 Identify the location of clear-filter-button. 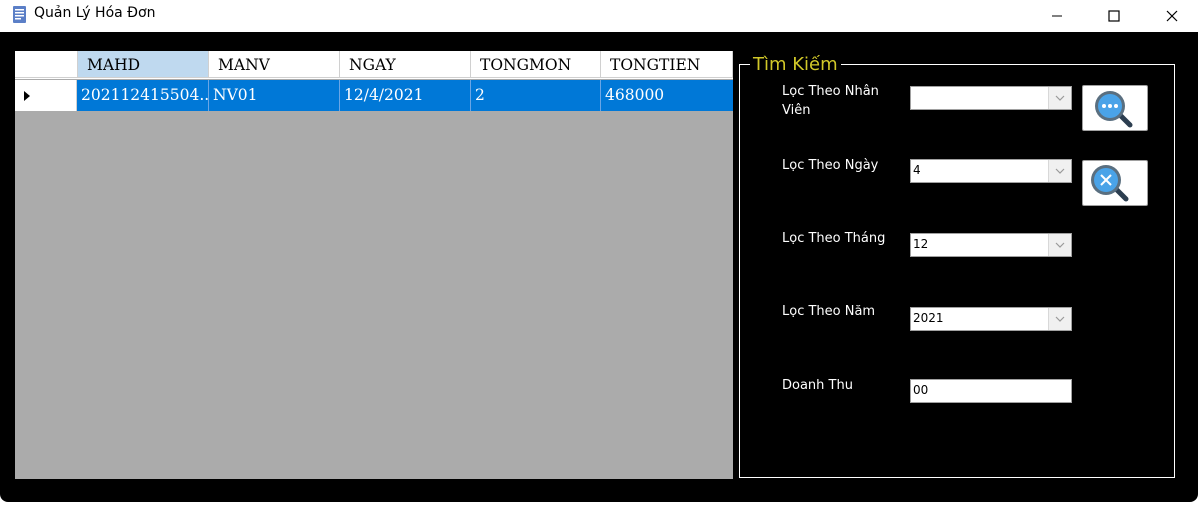
(1115, 183).